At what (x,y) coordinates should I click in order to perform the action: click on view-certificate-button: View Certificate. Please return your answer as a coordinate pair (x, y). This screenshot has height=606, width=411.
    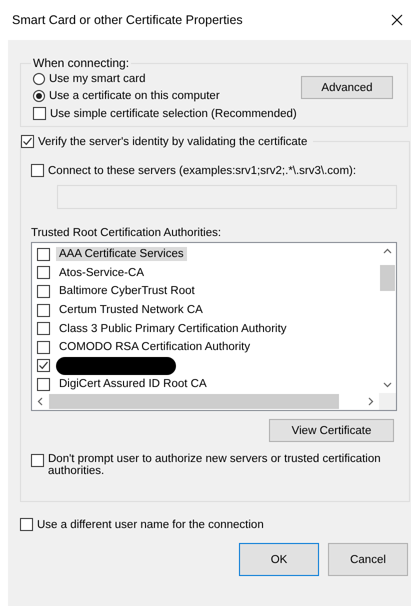
    Looking at the image, I should click on (331, 430).